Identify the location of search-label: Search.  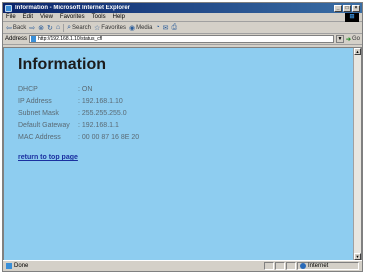
(82, 27).